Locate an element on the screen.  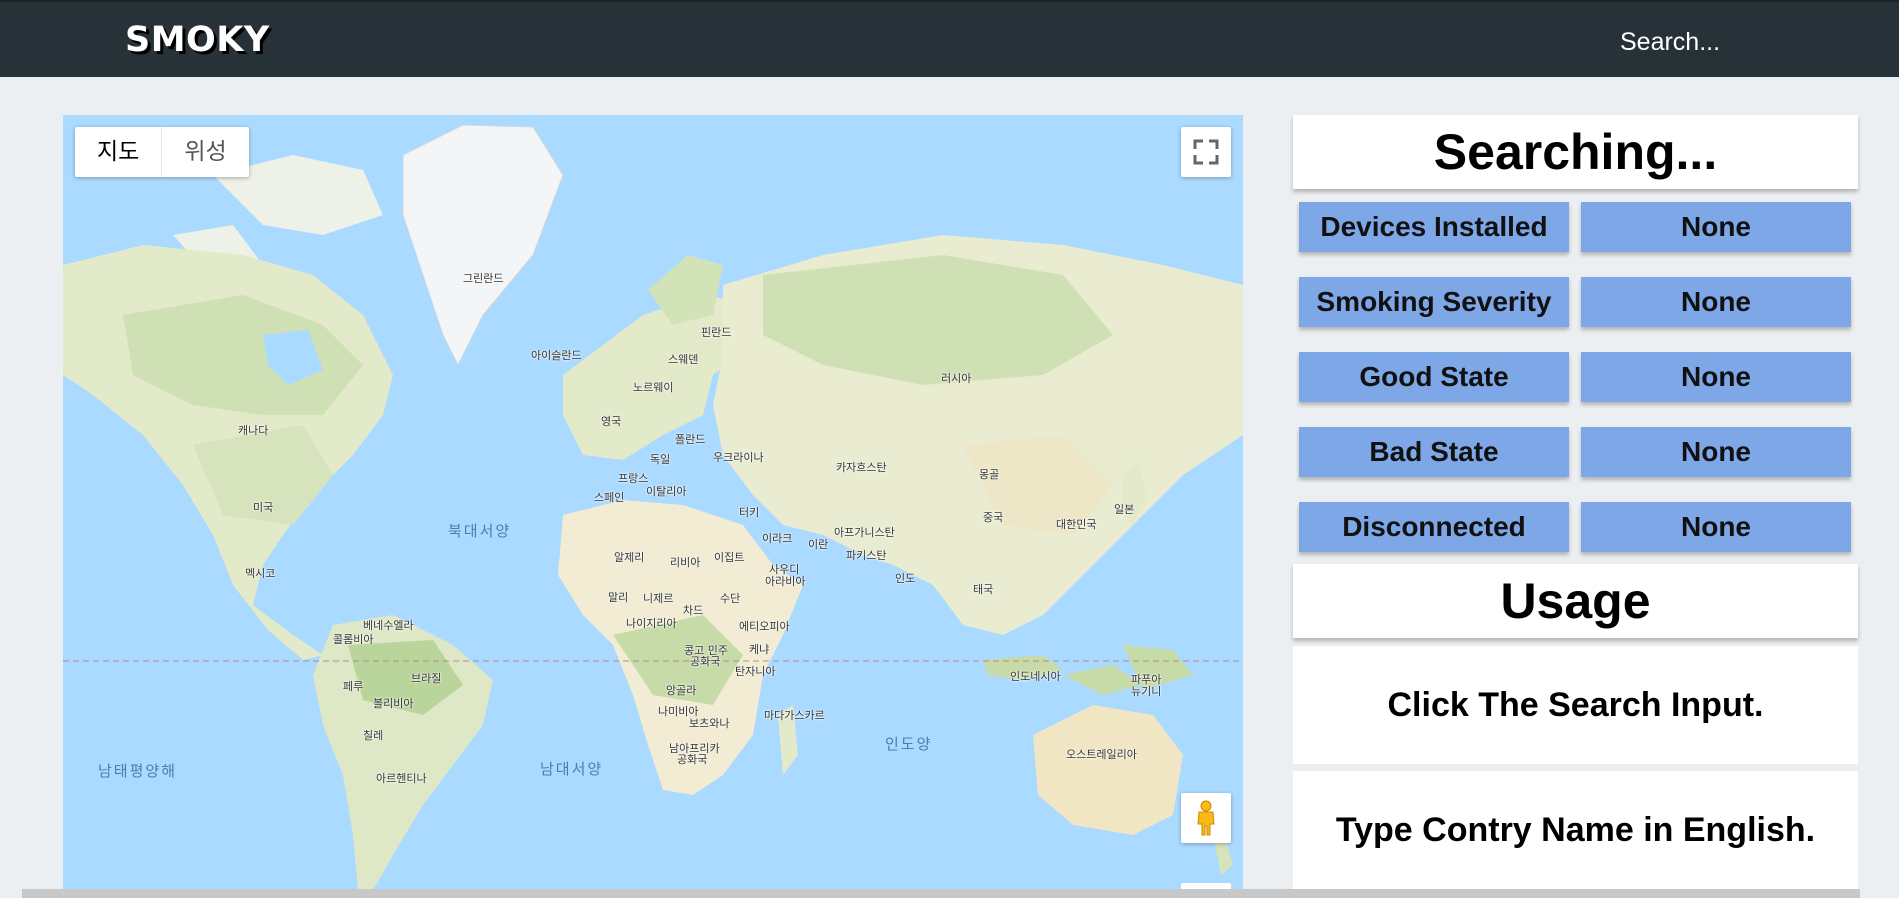
map-label: 리비아 is located at coordinates (685, 562).